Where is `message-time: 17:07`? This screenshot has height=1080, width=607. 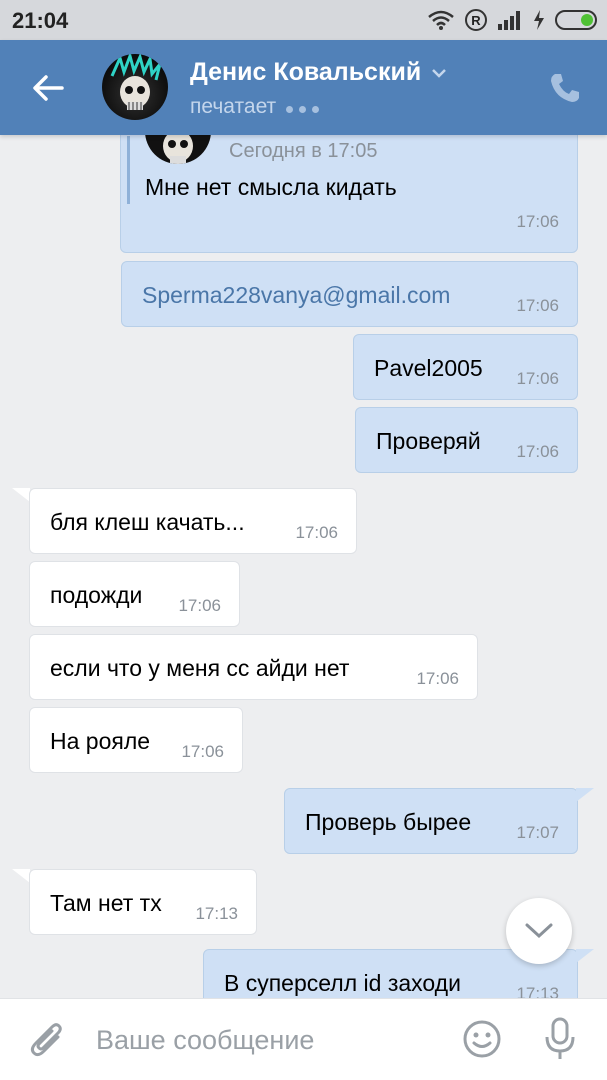 message-time: 17:07 is located at coordinates (537, 832).